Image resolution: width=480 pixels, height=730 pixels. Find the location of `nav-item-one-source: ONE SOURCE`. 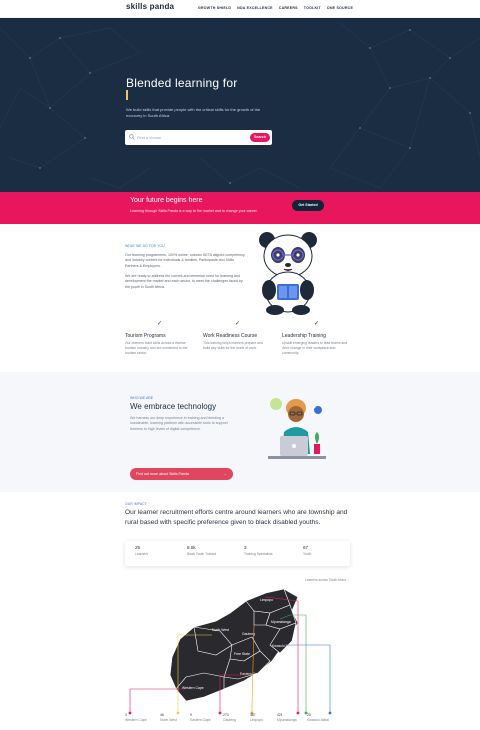

nav-item-one-source: ONE SOURCE is located at coordinates (340, 8).